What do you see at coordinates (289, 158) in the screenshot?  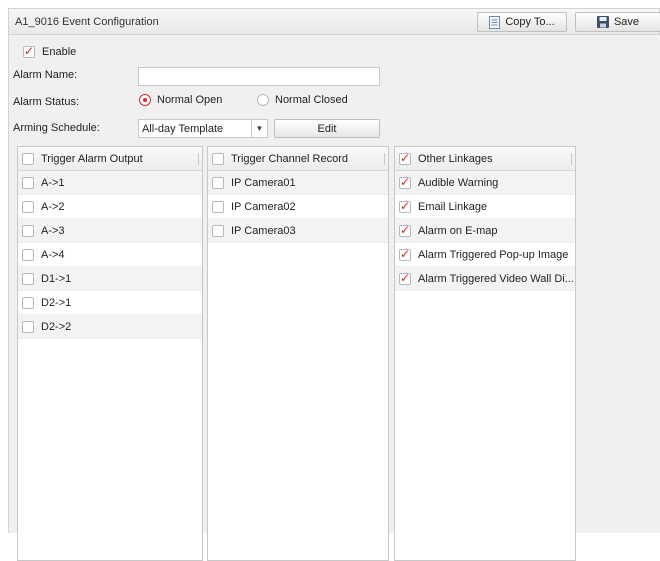 I see `channel-record-header-label: Trigger Channel Record` at bounding box center [289, 158].